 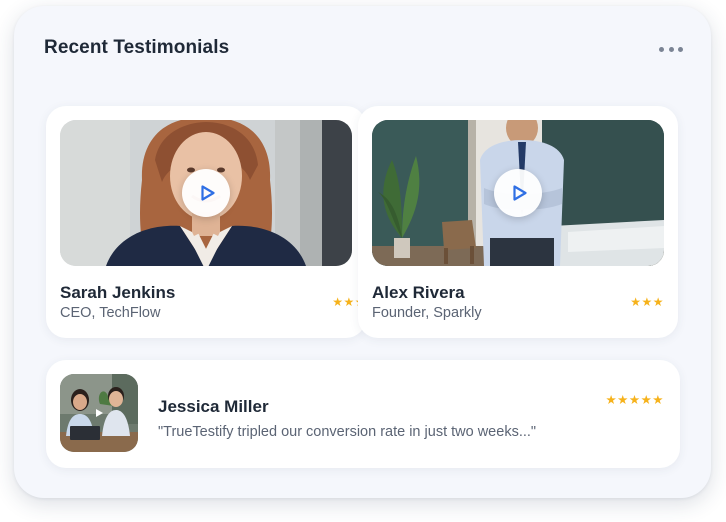 I want to click on more-horizontal-icon, so click(x=671, y=49).